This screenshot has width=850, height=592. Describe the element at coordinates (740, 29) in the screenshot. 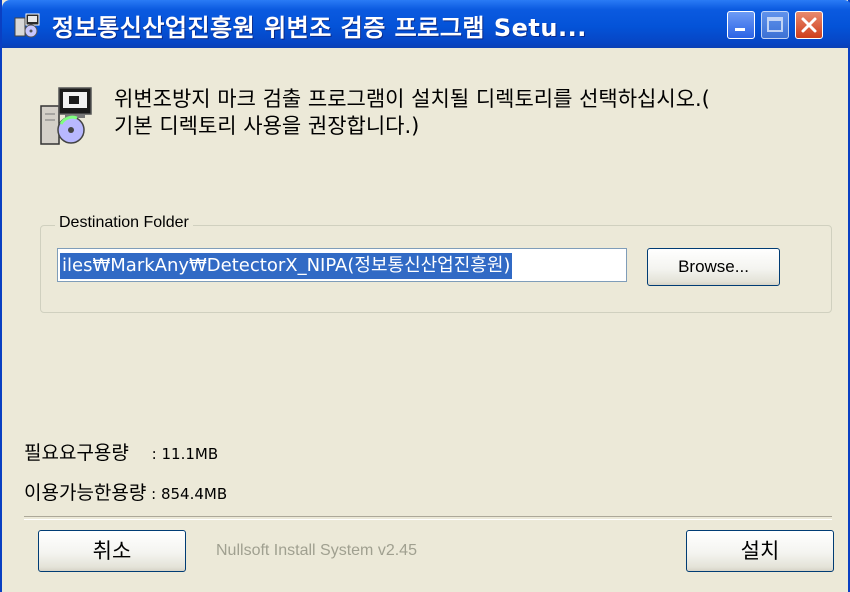

I see `minimize-icon` at that location.